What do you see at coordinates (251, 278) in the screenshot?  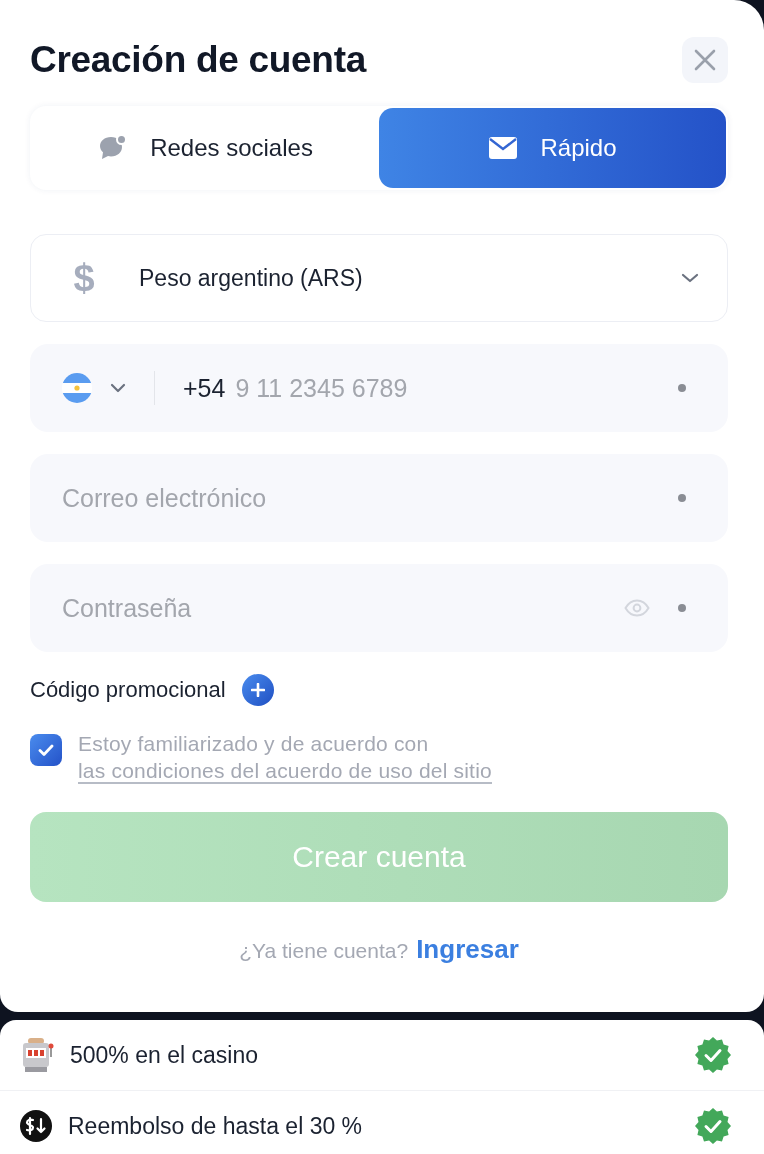 I see `currency-value: Peso argentino (ARS)` at bounding box center [251, 278].